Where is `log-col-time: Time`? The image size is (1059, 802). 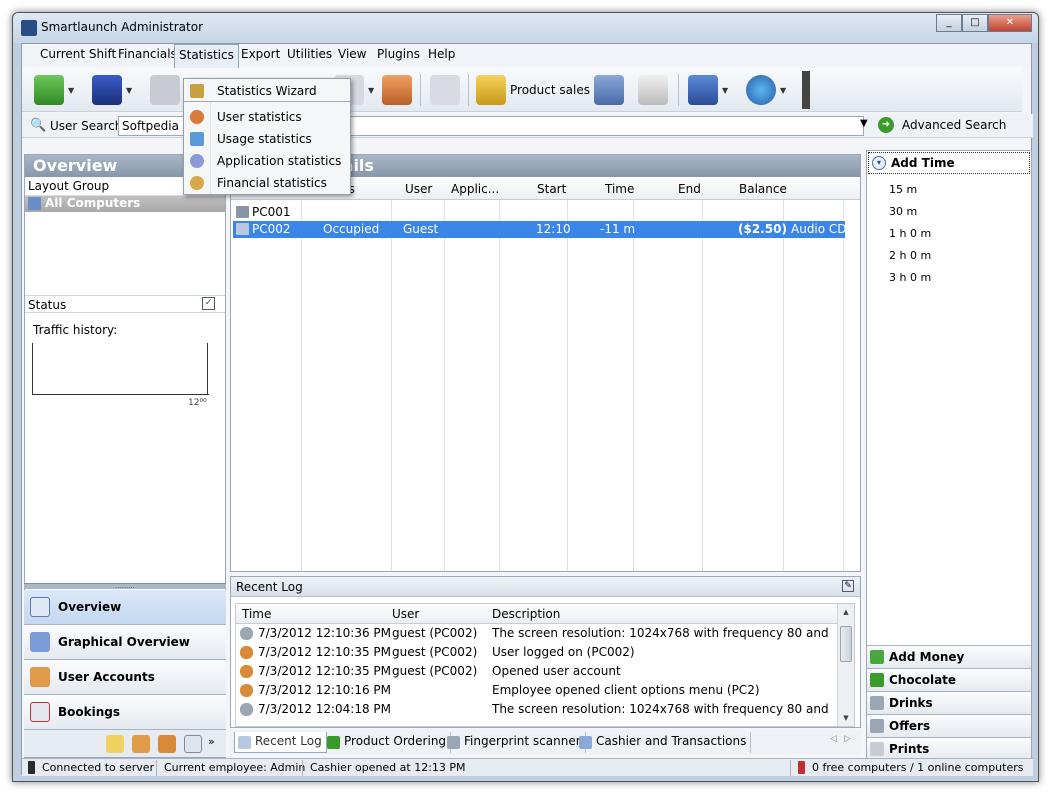 log-col-time: Time is located at coordinates (256, 614).